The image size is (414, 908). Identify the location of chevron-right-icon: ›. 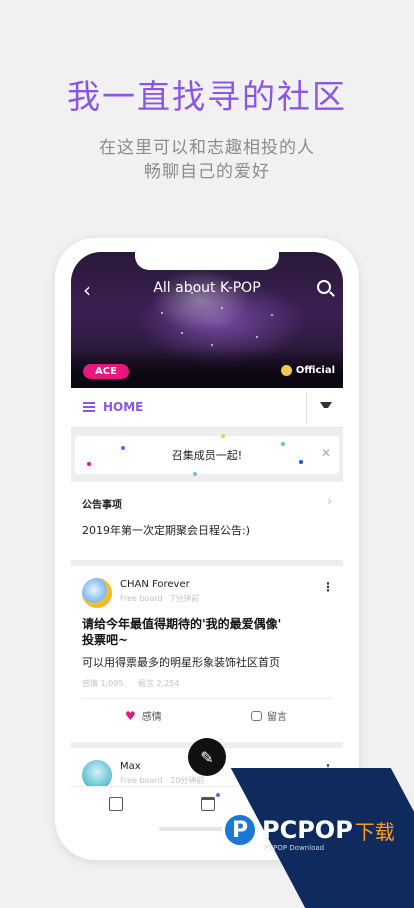
(329, 501).